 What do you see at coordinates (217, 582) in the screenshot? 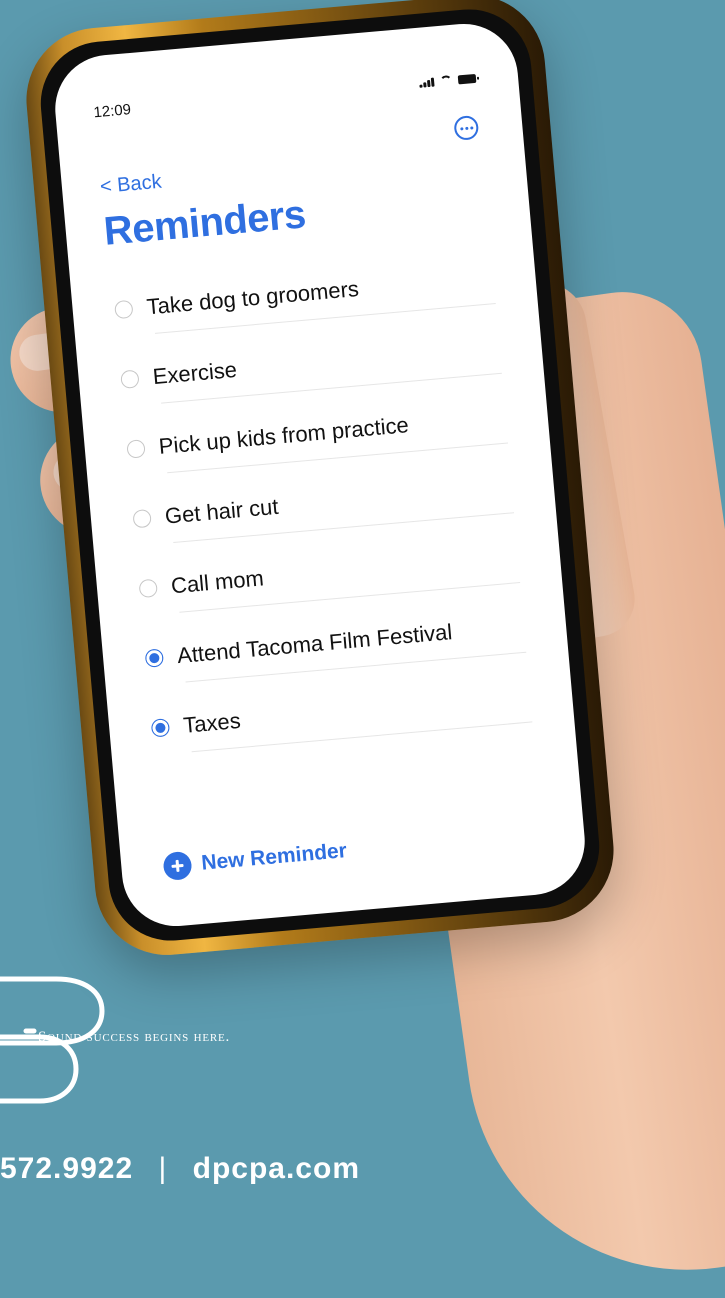
I see `reminder-label: Call mom` at bounding box center [217, 582].